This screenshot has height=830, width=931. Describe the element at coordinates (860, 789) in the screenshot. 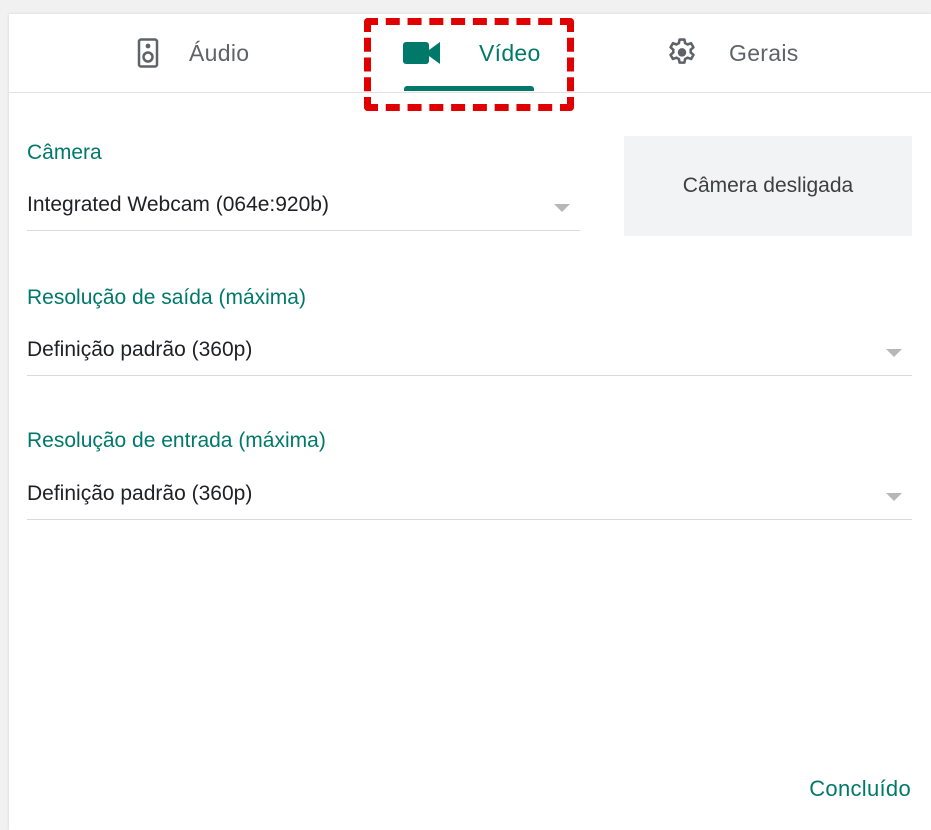

I see `done-button: Concluído` at that location.